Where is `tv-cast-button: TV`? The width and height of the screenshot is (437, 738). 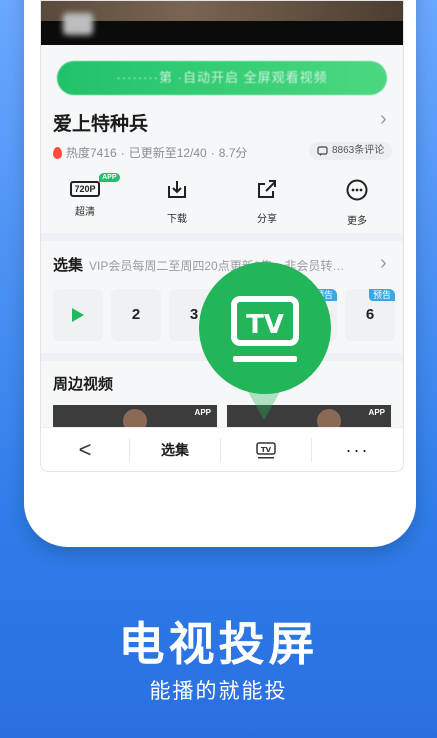 tv-cast-button: TV is located at coordinates (266, 449).